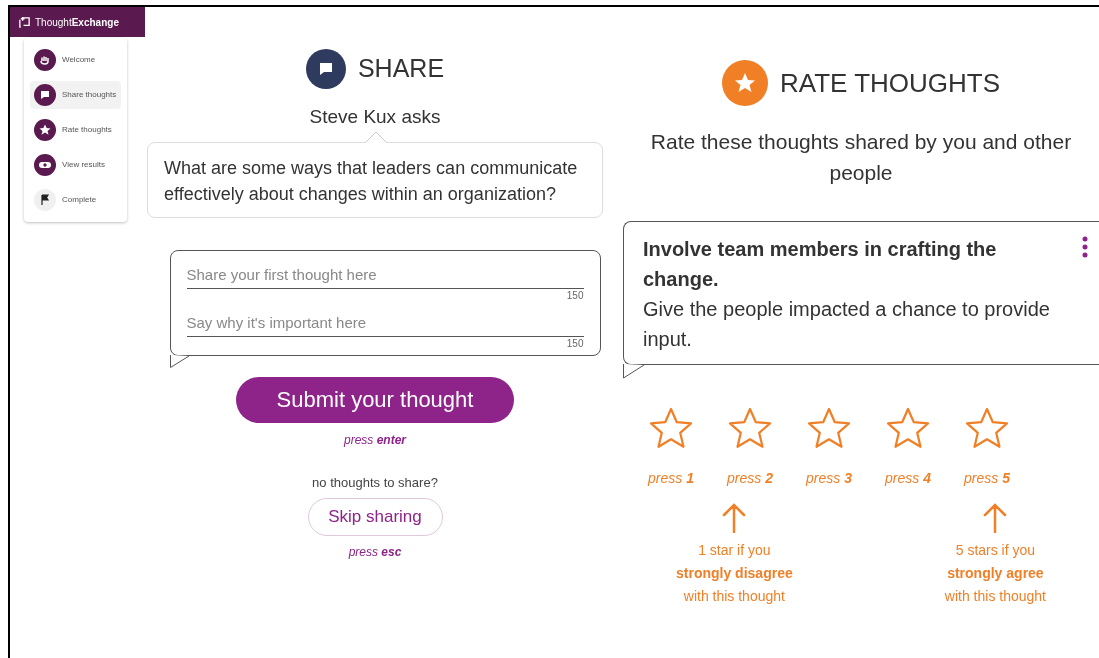 Image resolution: width=1099 pixels, height=658 pixels. What do you see at coordinates (45, 60) in the screenshot?
I see `hand-icon` at bounding box center [45, 60].